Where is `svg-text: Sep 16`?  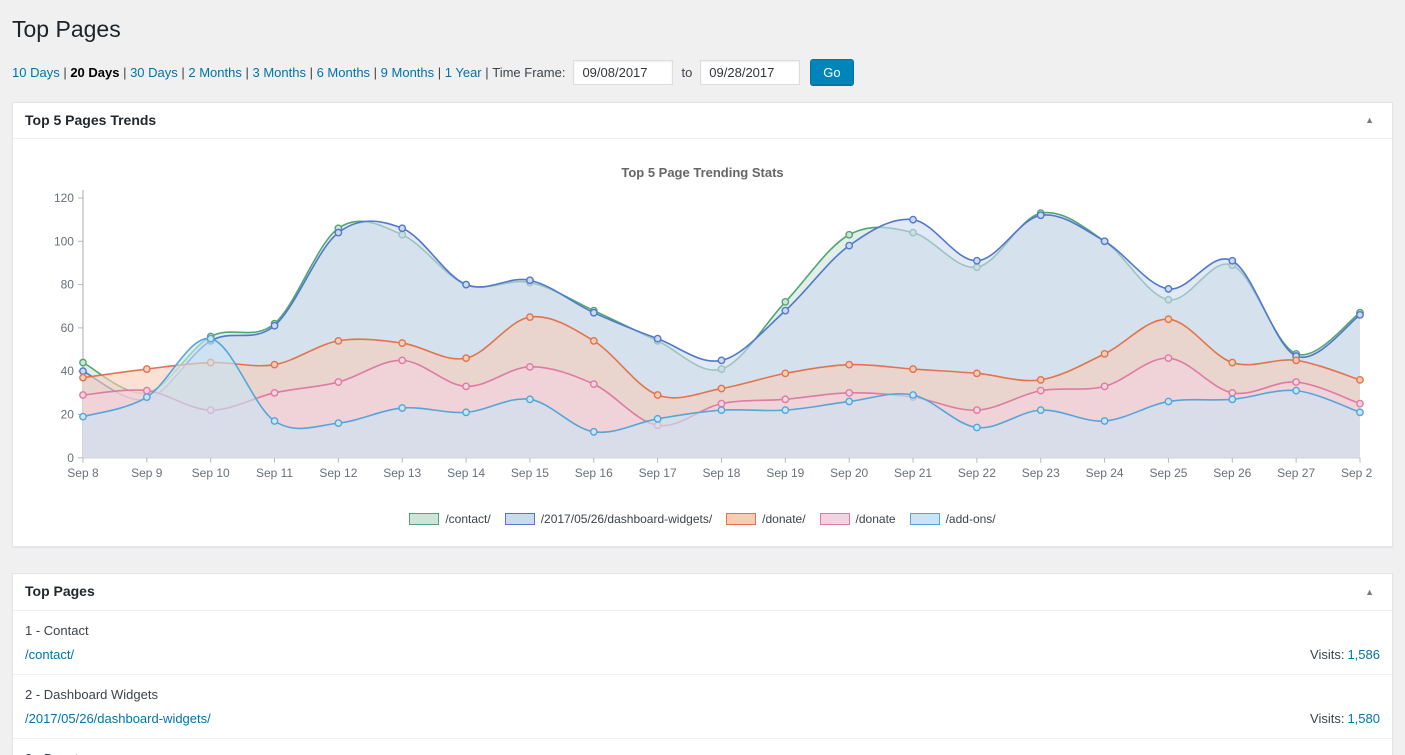
svg-text: Sep 16 is located at coordinates (594, 473).